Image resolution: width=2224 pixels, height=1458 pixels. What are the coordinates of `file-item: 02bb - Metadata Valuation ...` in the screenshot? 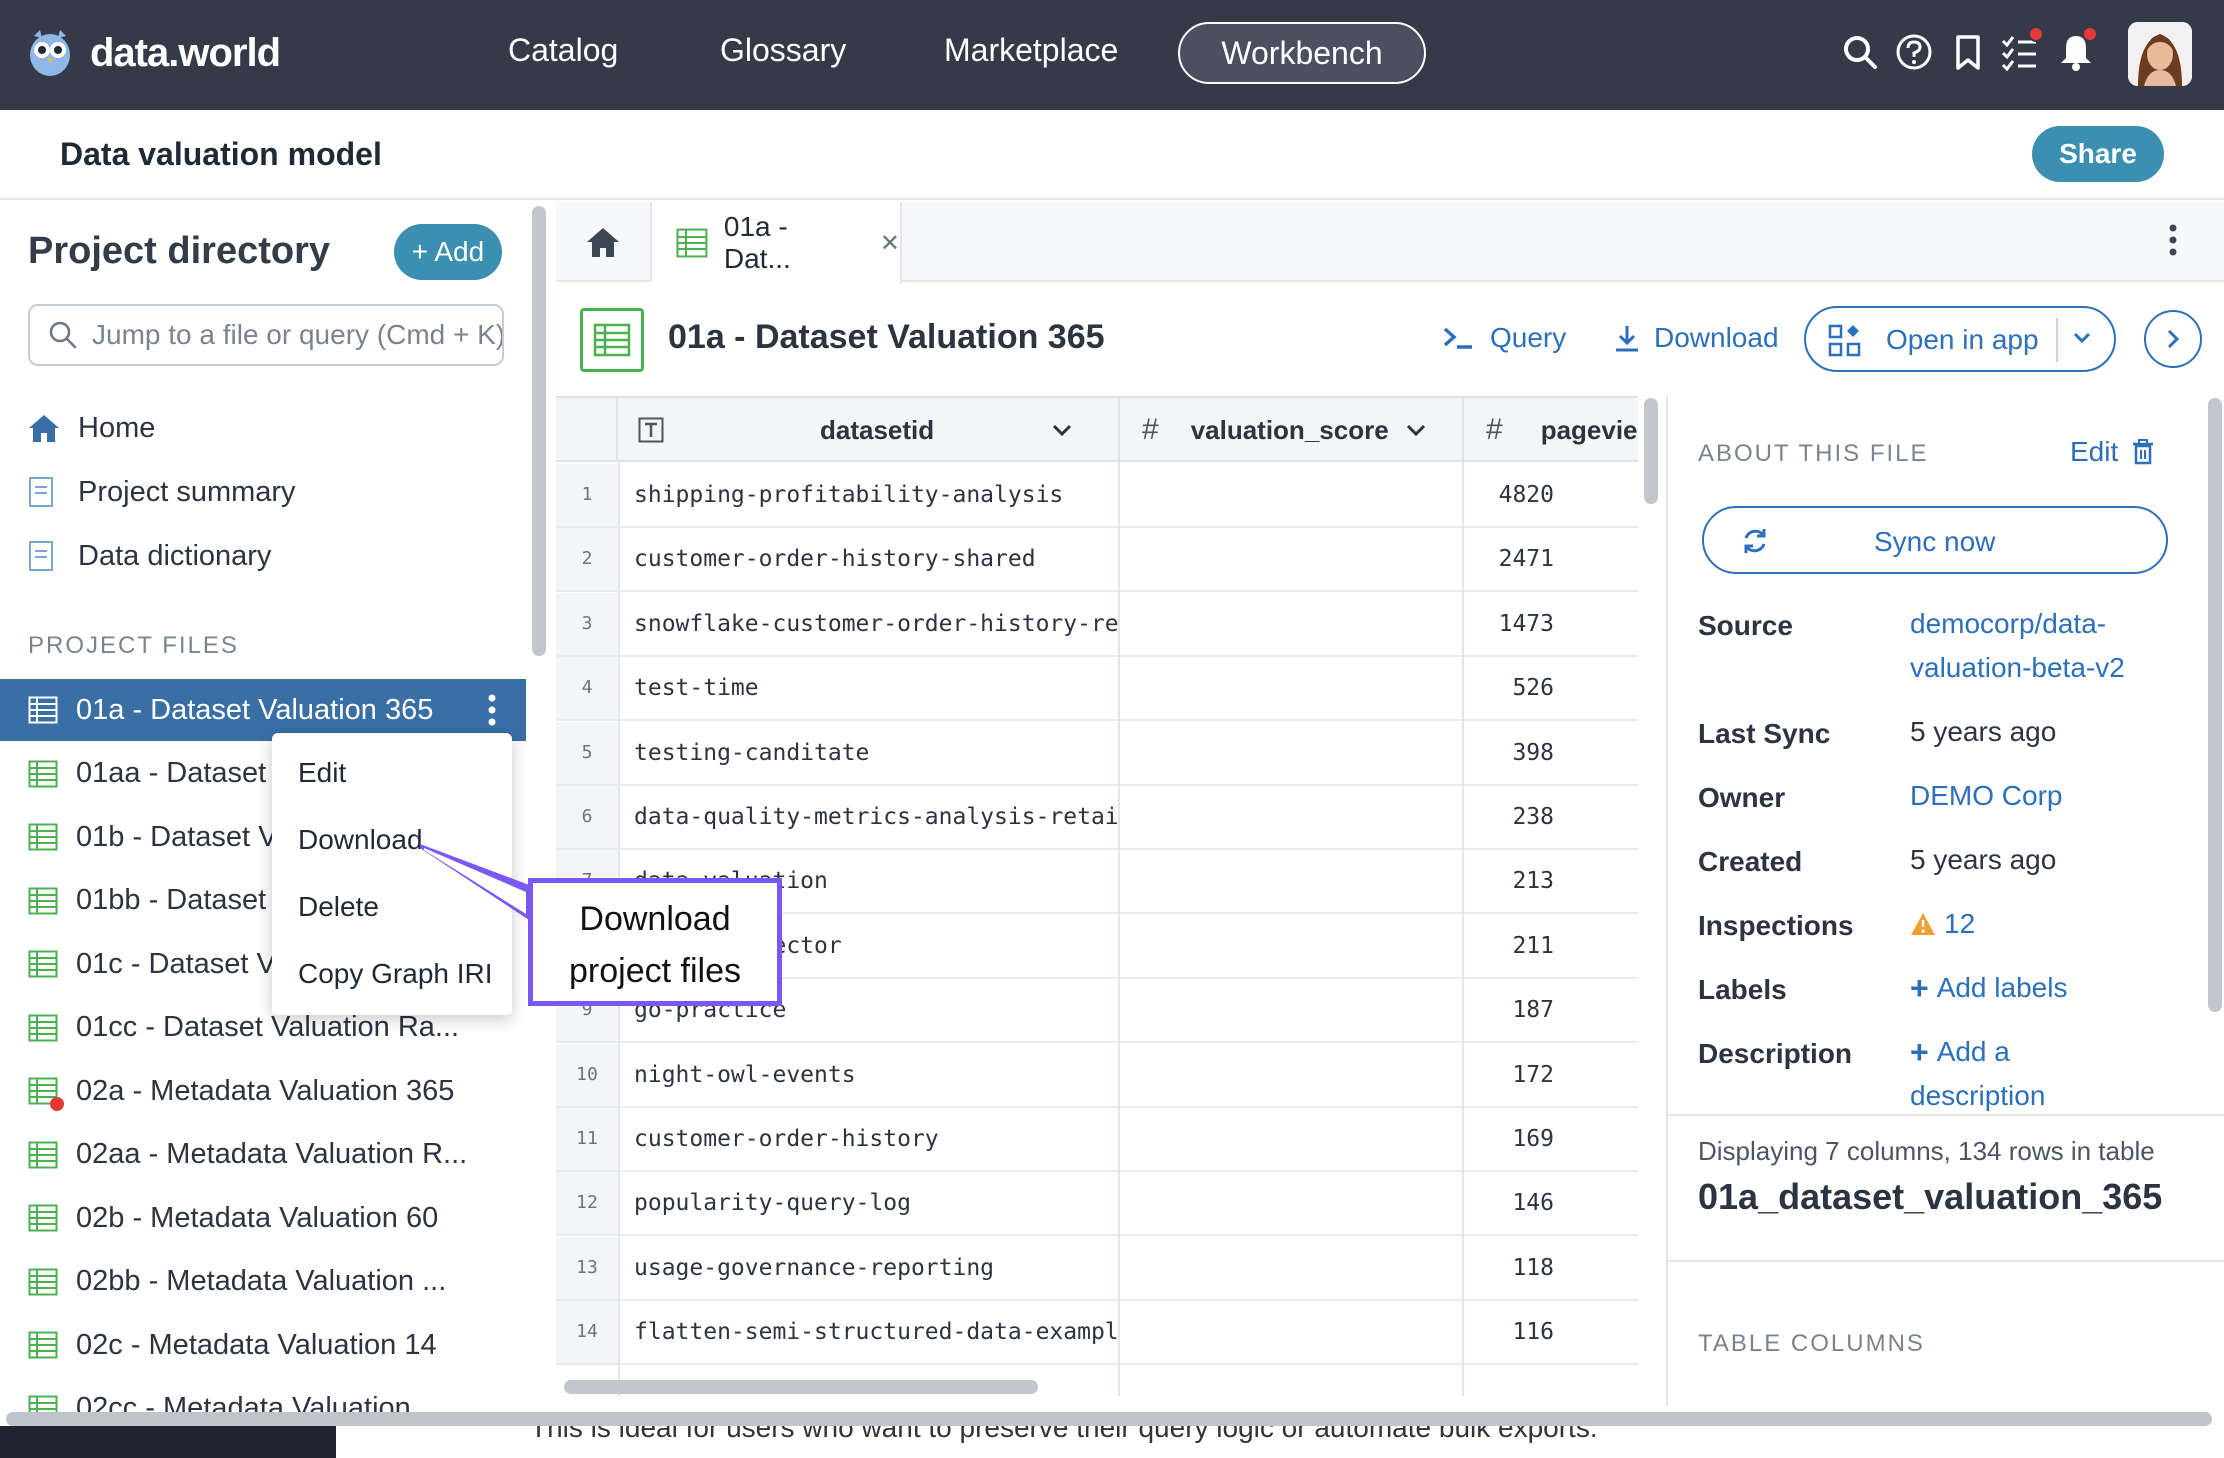 It's located at (263, 1282).